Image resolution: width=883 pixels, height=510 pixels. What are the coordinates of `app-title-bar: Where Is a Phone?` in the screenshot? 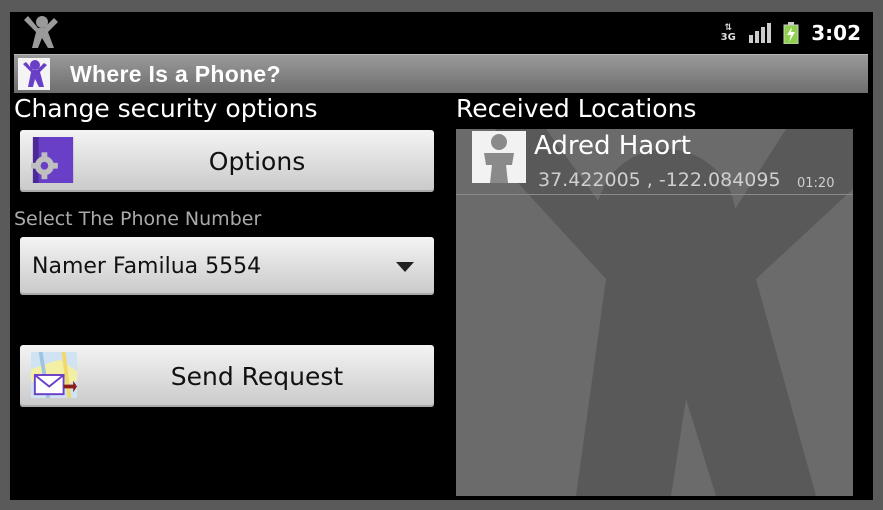 It's located at (441, 73).